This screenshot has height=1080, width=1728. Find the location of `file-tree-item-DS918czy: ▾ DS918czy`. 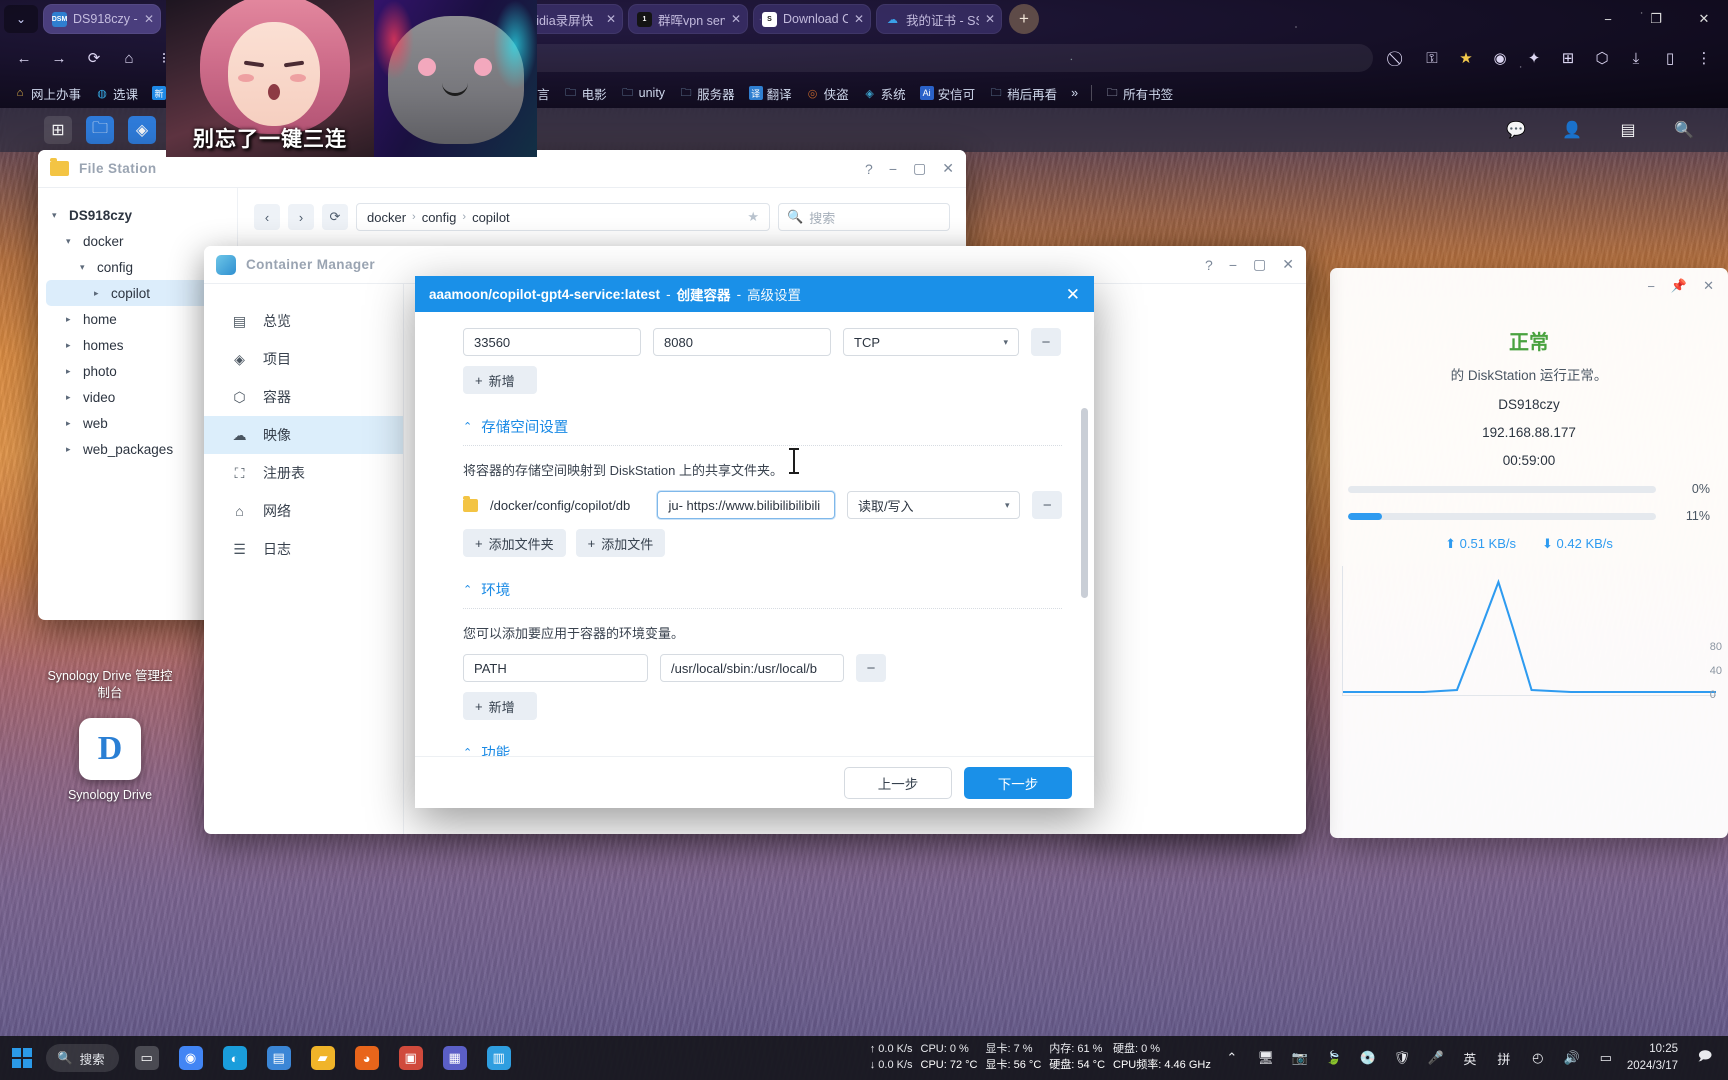

file-tree-item-DS918czy: ▾ DS918czy is located at coordinates (137, 215).